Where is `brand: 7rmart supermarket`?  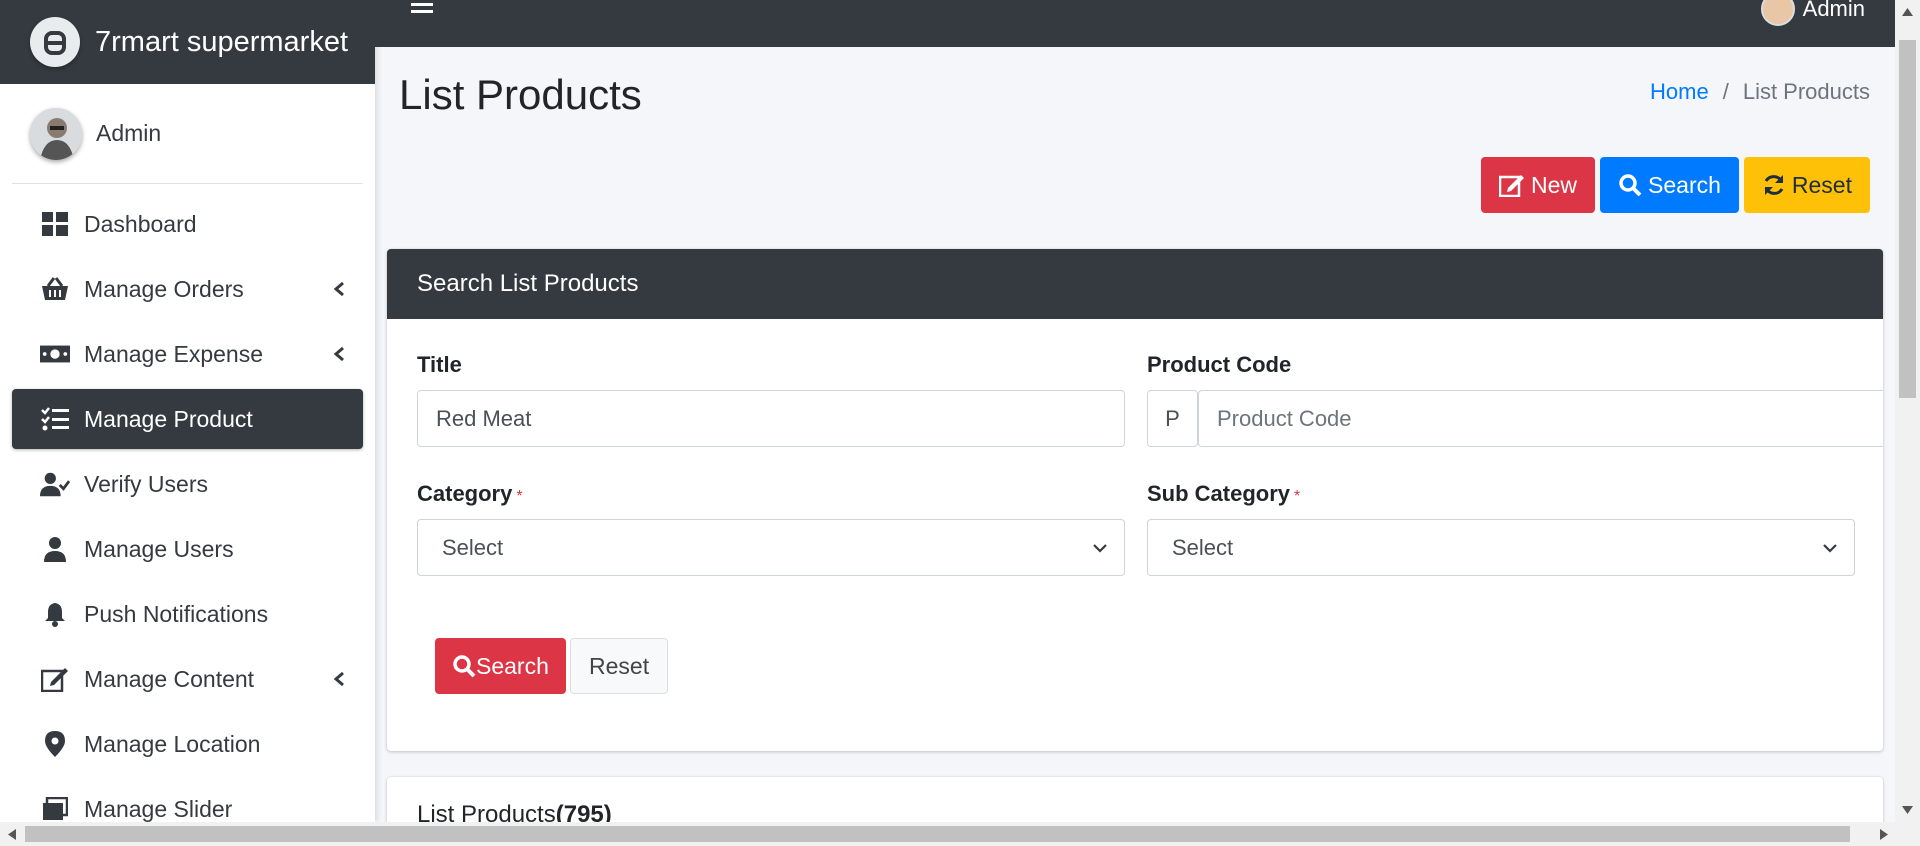 brand: 7rmart supermarket is located at coordinates (187, 42).